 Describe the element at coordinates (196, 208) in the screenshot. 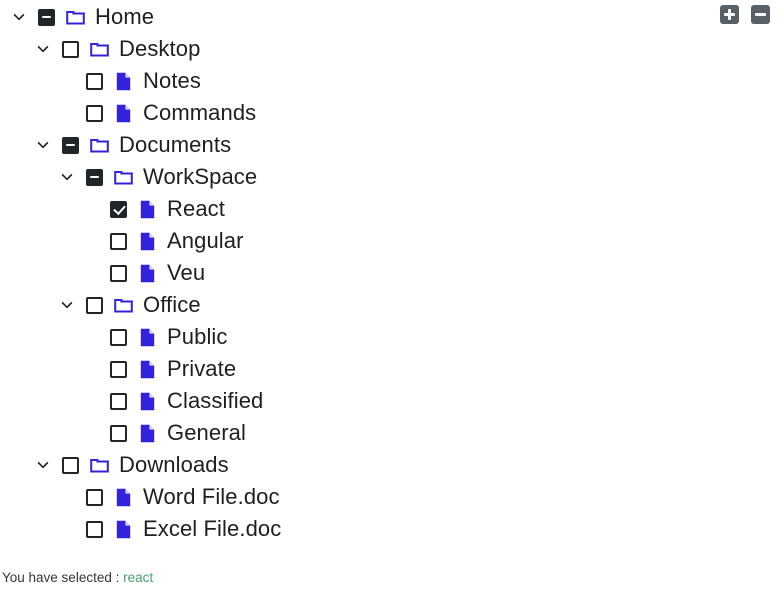

I see `tree-node-label: React` at that location.